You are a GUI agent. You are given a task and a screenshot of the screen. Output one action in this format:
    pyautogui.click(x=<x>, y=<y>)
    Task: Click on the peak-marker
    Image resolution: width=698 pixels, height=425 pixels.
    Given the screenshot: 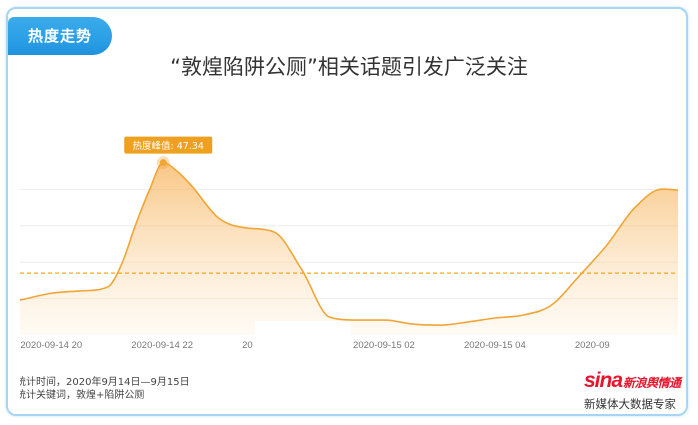 What is the action you would take?
    pyautogui.click(x=163, y=163)
    